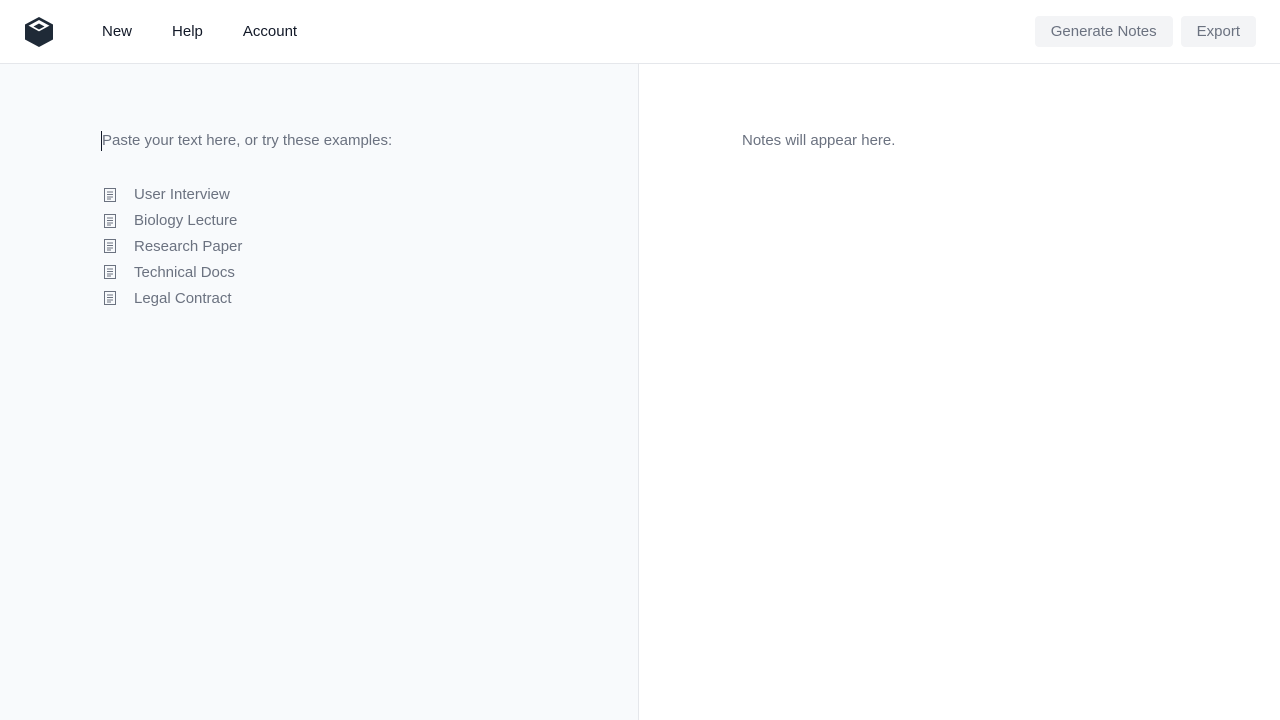 Image resolution: width=1280 pixels, height=720 pixels. What do you see at coordinates (186, 221) in the screenshot?
I see `example-label: Biology Lecture` at bounding box center [186, 221].